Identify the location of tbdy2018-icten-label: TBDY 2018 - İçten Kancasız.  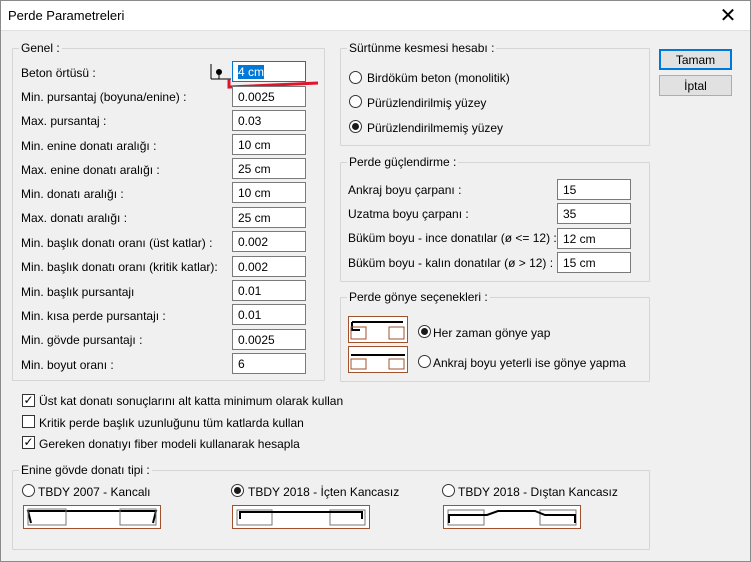
(323, 492).